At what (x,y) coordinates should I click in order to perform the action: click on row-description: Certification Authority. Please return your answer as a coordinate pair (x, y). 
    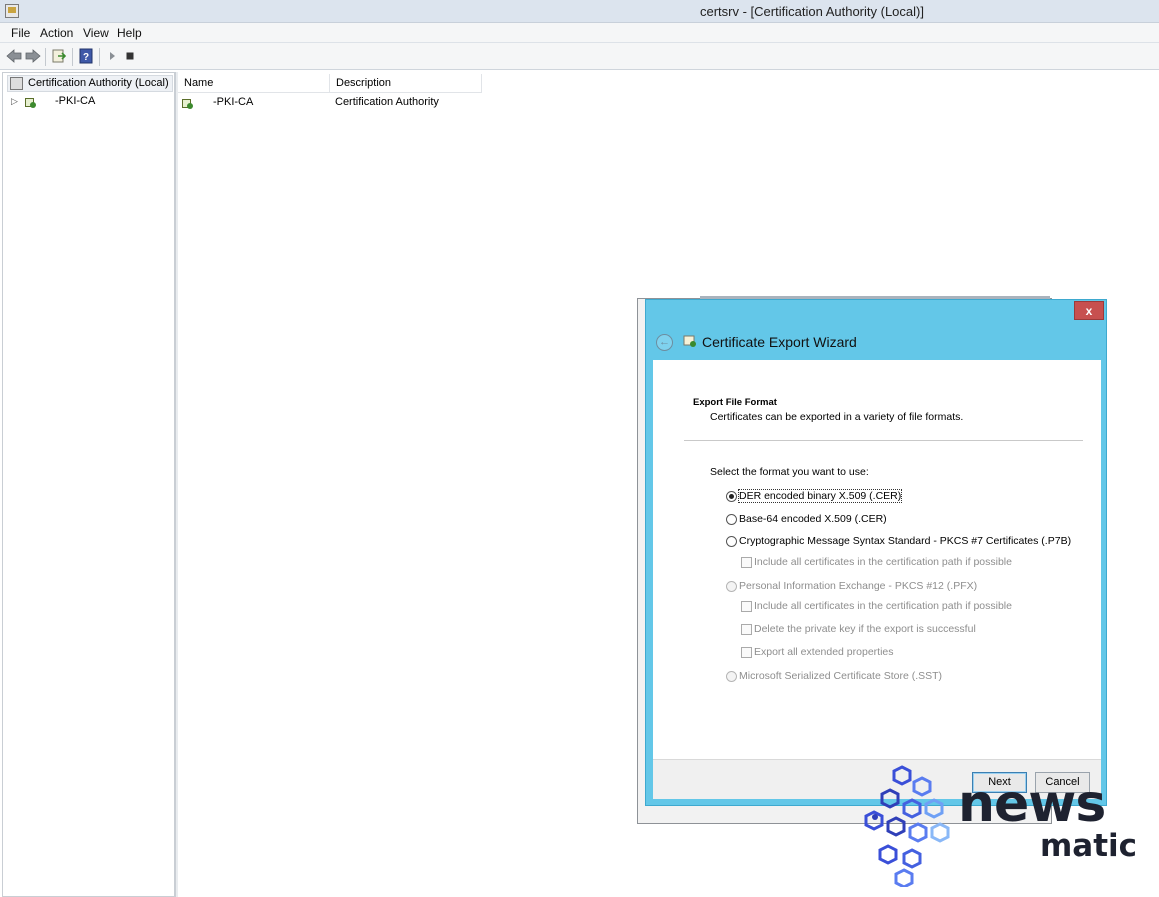
    Looking at the image, I should click on (387, 102).